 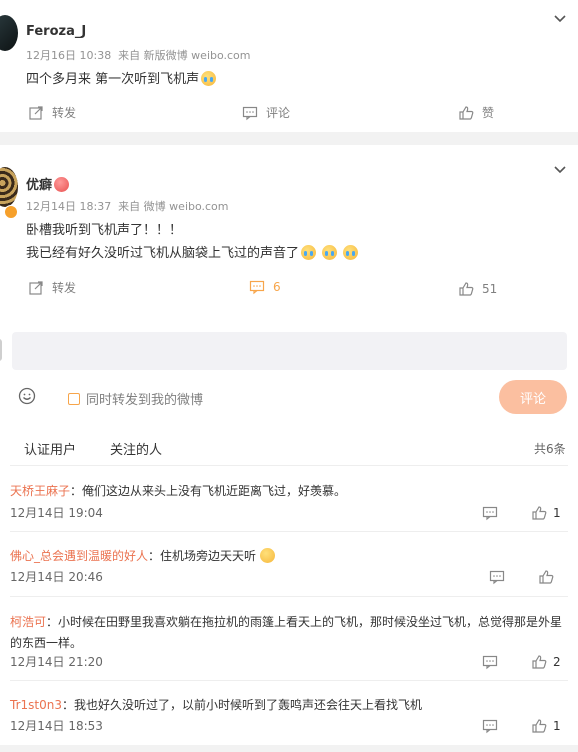 I want to click on post-author: 优癖, so click(x=48, y=183).